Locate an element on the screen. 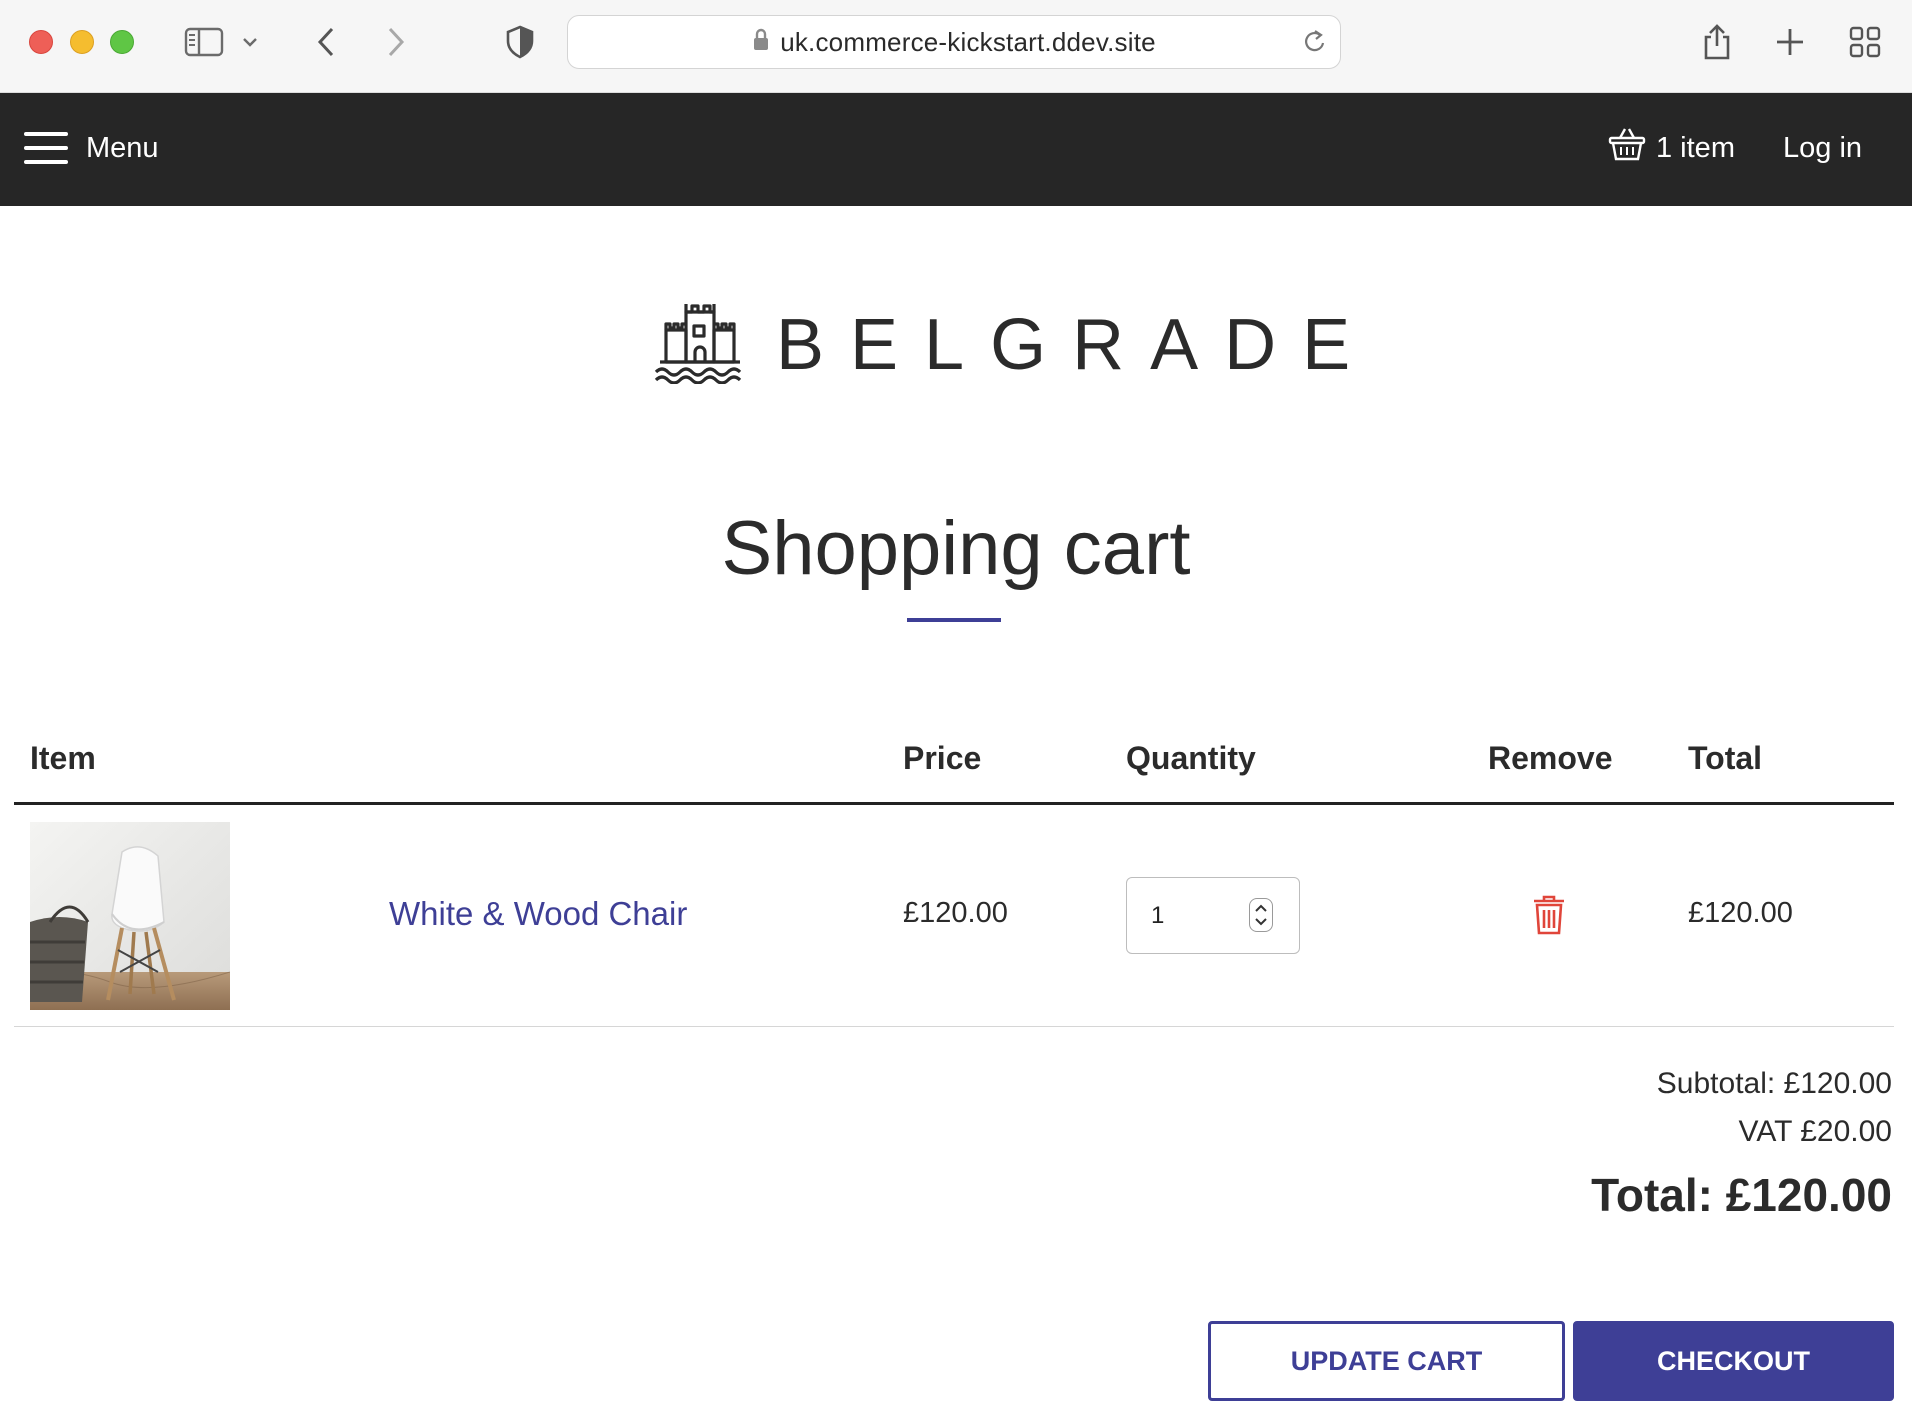 The image size is (1912, 1424). site-navbar: Menu 1 item Log in is located at coordinates (956, 149).